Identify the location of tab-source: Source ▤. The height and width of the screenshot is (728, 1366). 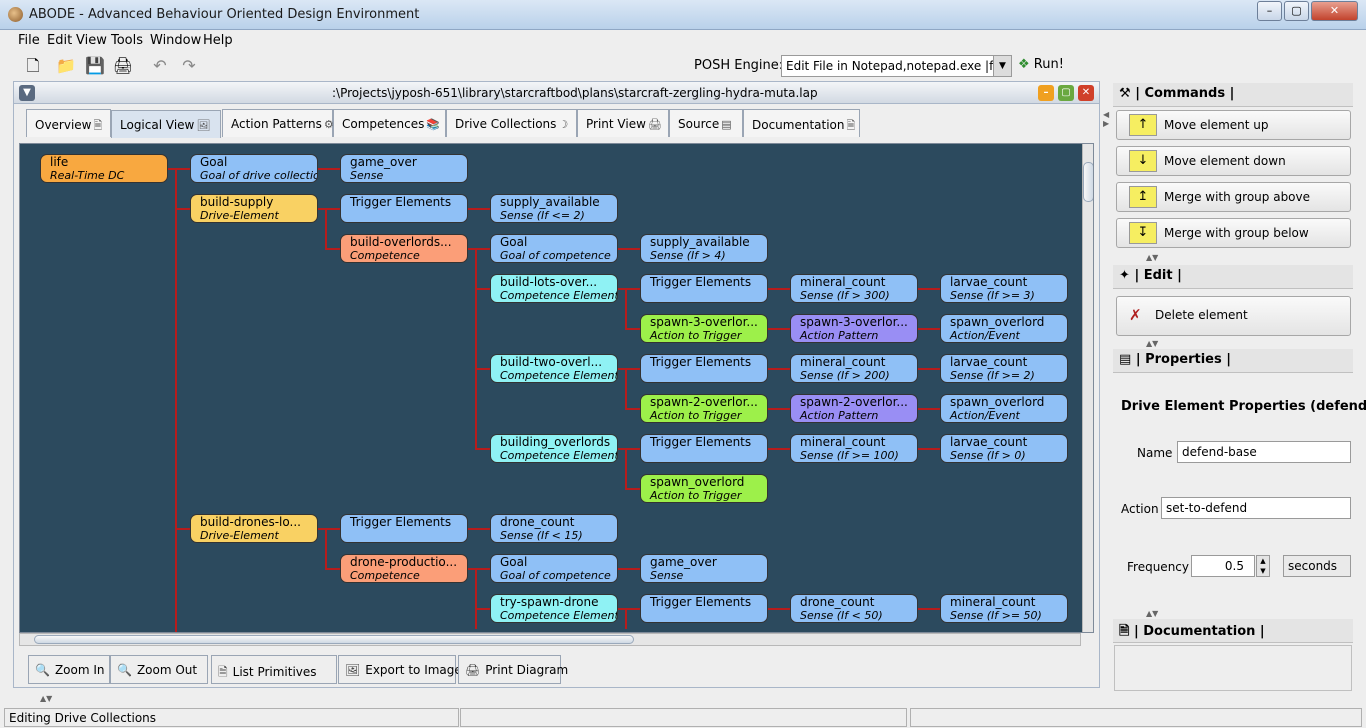
(706, 123).